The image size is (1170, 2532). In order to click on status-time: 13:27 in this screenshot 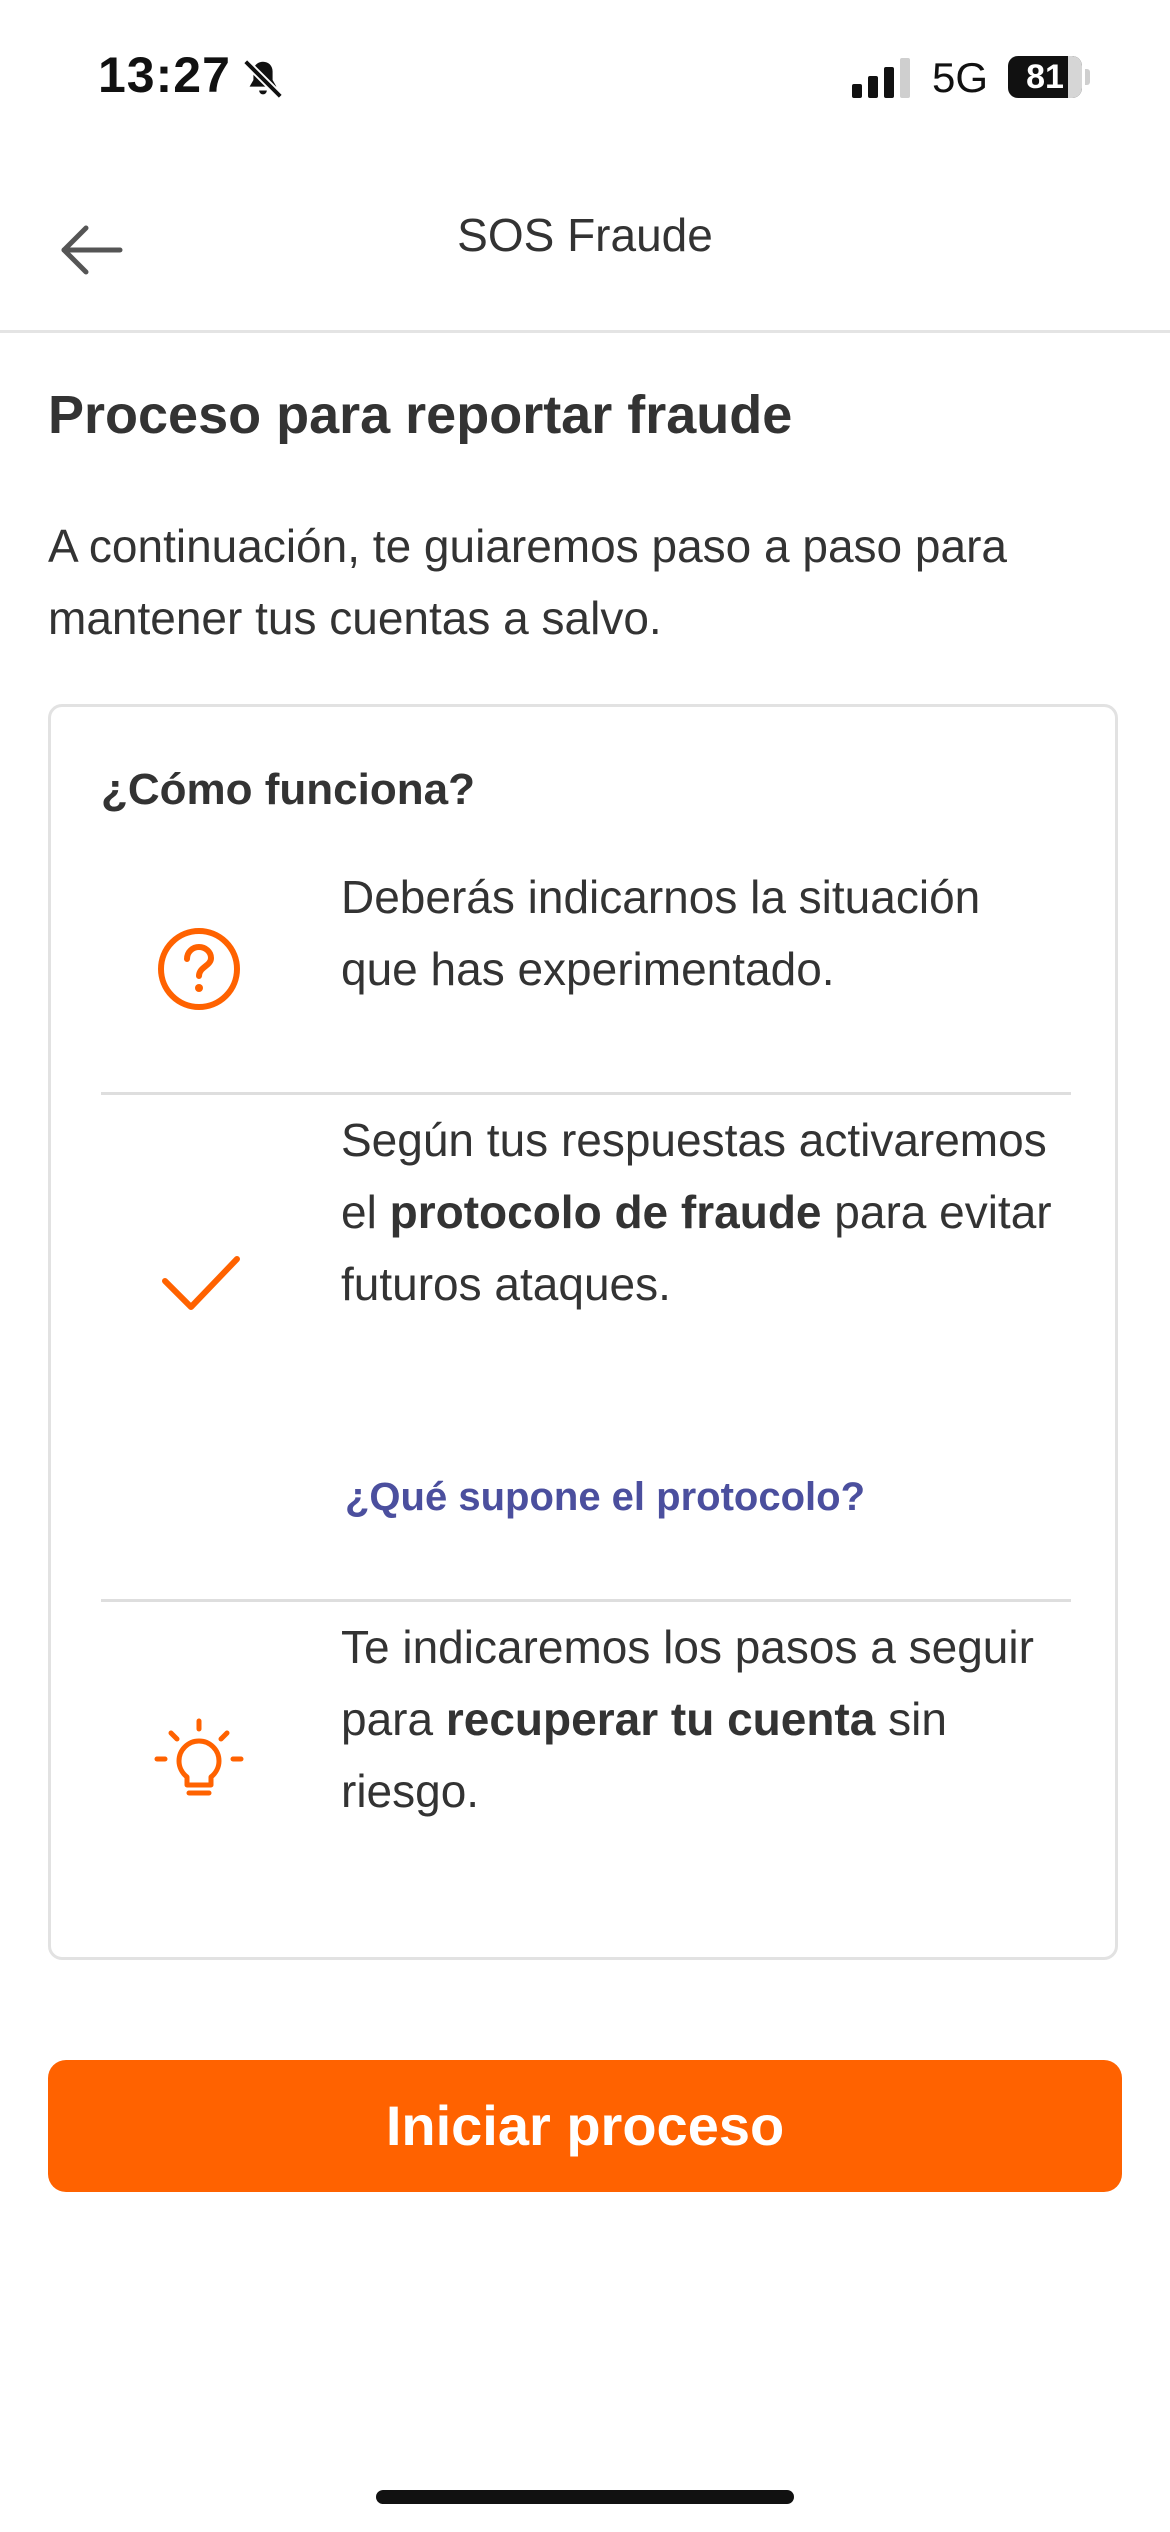, I will do `click(164, 75)`.